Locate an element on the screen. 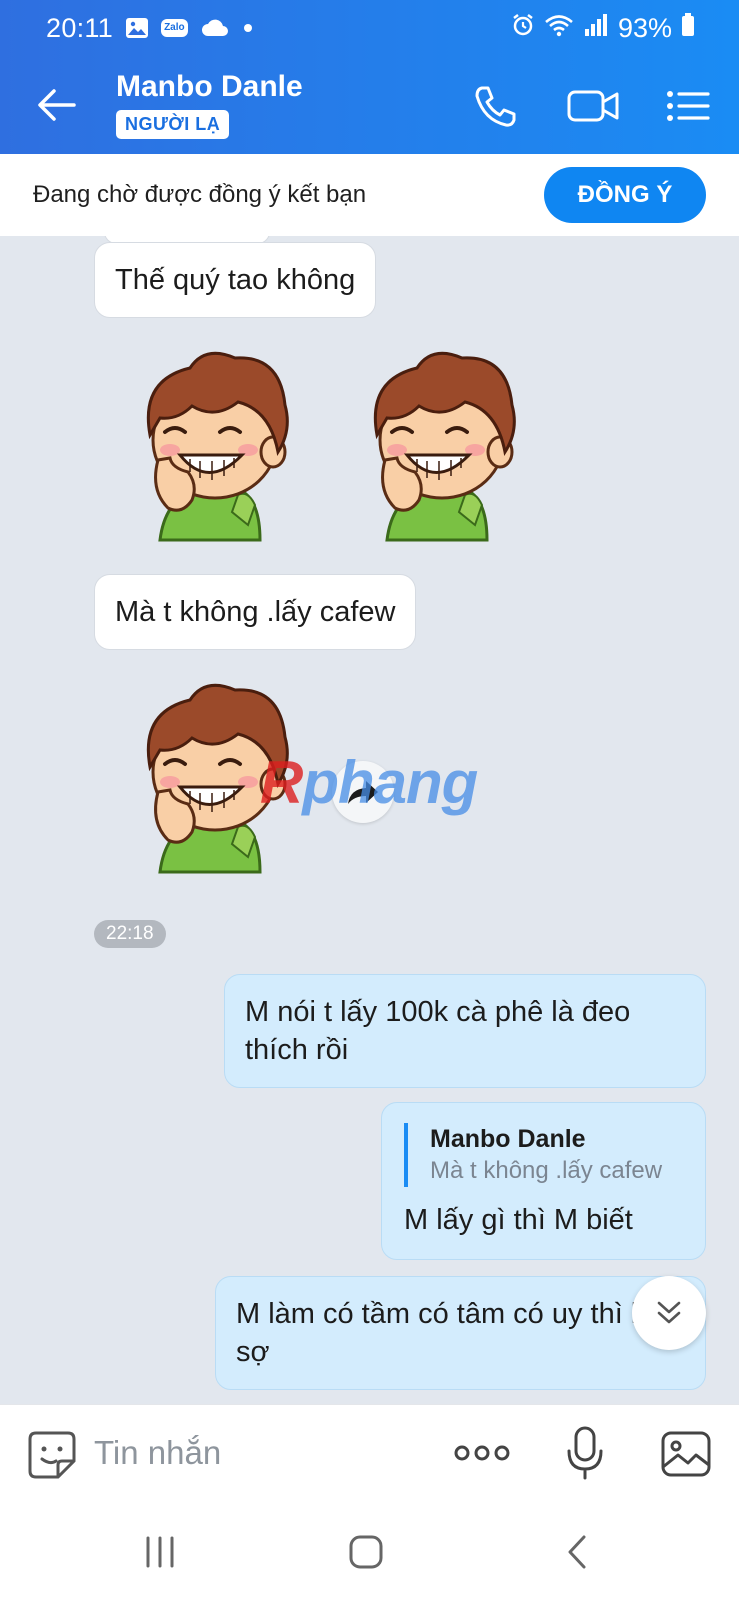 Image resolution: width=739 pixels, height=1600 pixels. voice-record-button is located at coordinates (585, 1453).